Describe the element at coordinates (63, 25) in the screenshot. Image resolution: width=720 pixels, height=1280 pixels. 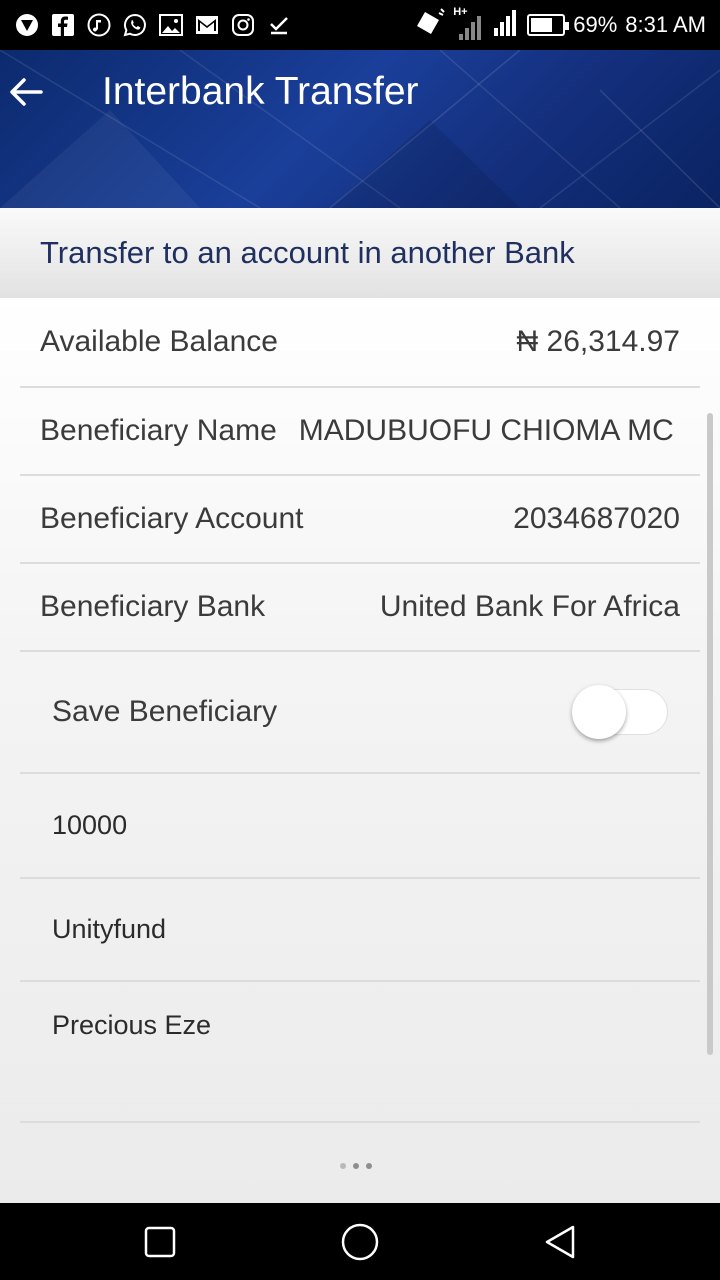
I see `facebook-icon` at that location.